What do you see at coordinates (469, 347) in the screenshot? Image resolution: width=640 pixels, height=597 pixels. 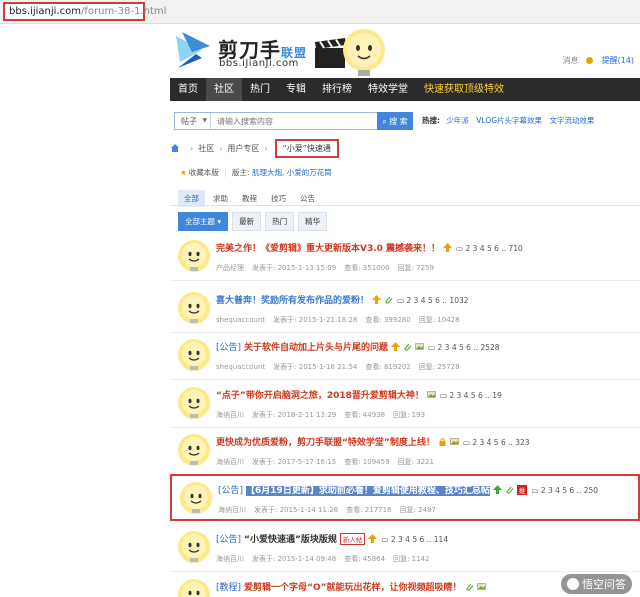 I see `thread-page-links: 2 3 4 5 6 .. 2528` at bounding box center [469, 347].